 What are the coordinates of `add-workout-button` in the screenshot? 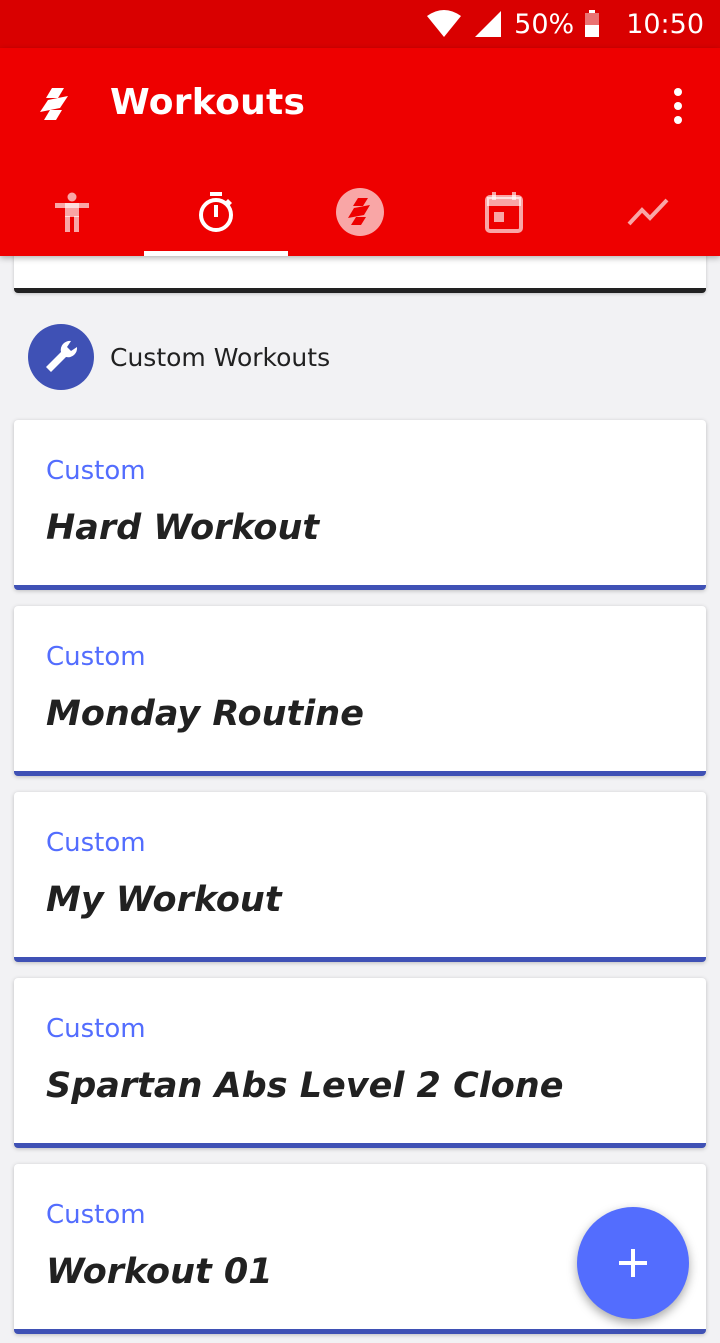 It's located at (633, 1263).